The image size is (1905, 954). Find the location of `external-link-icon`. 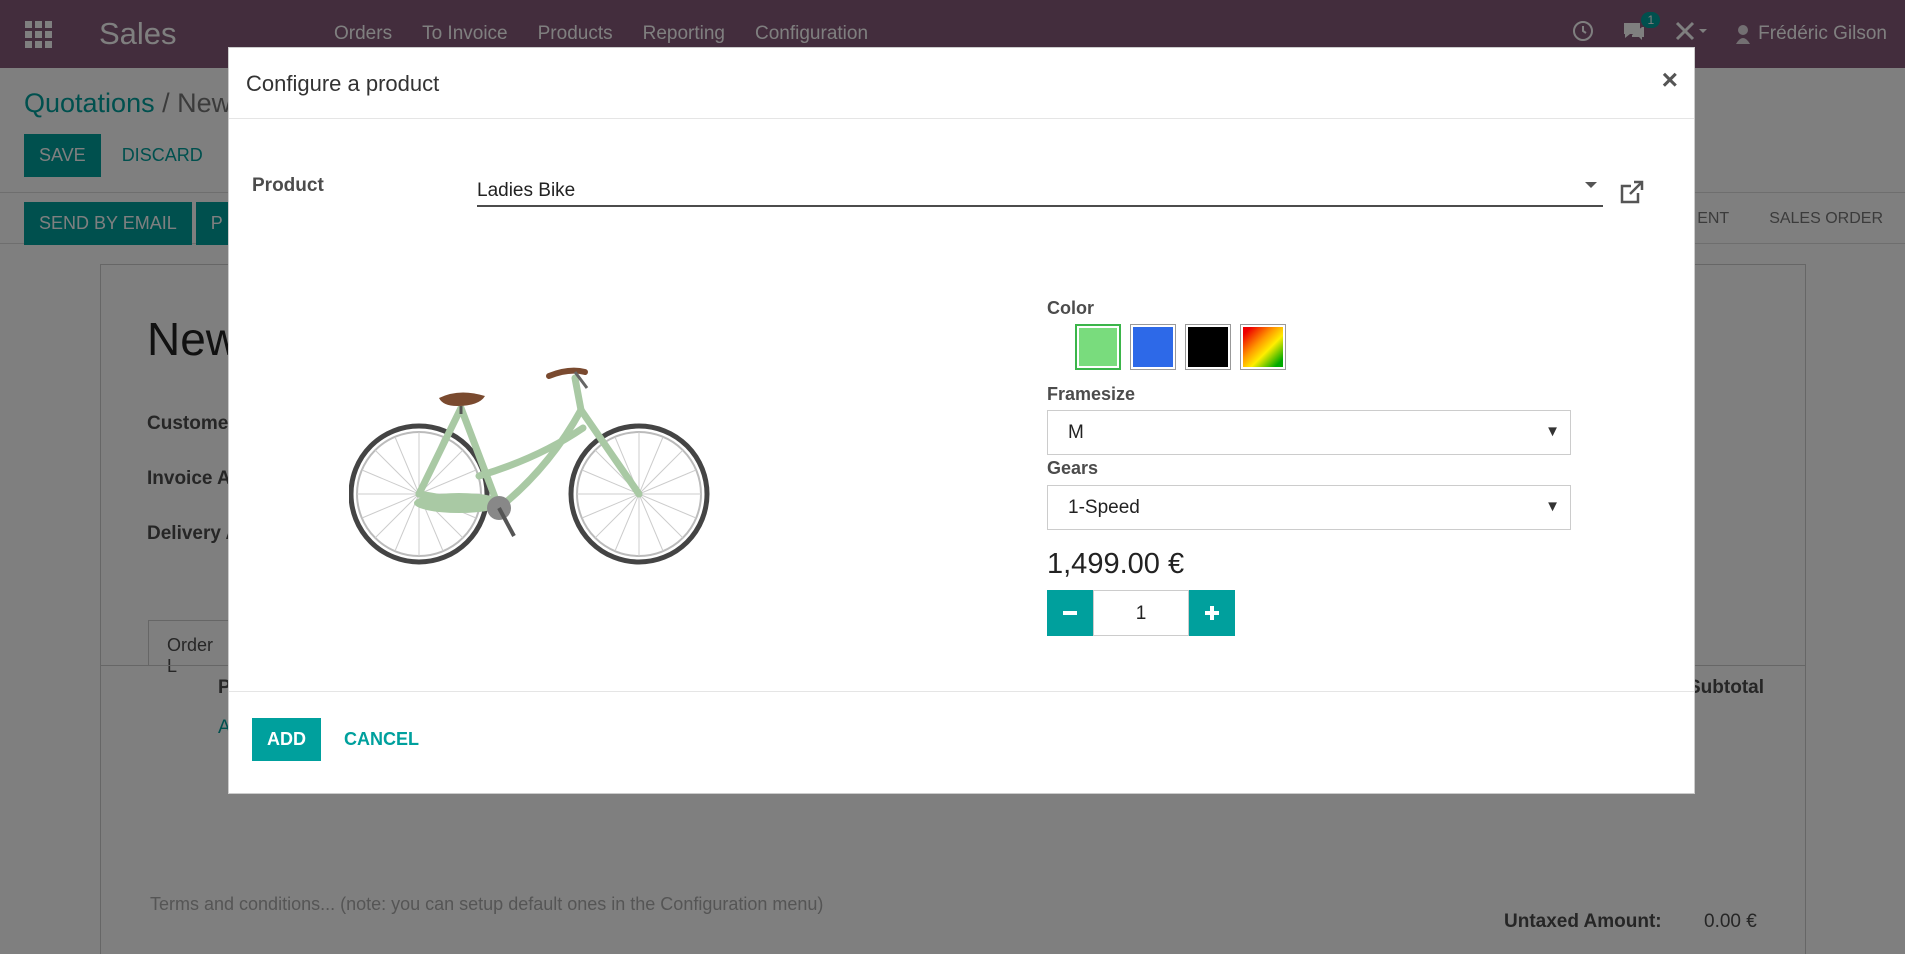

external-link-icon is located at coordinates (1632, 192).